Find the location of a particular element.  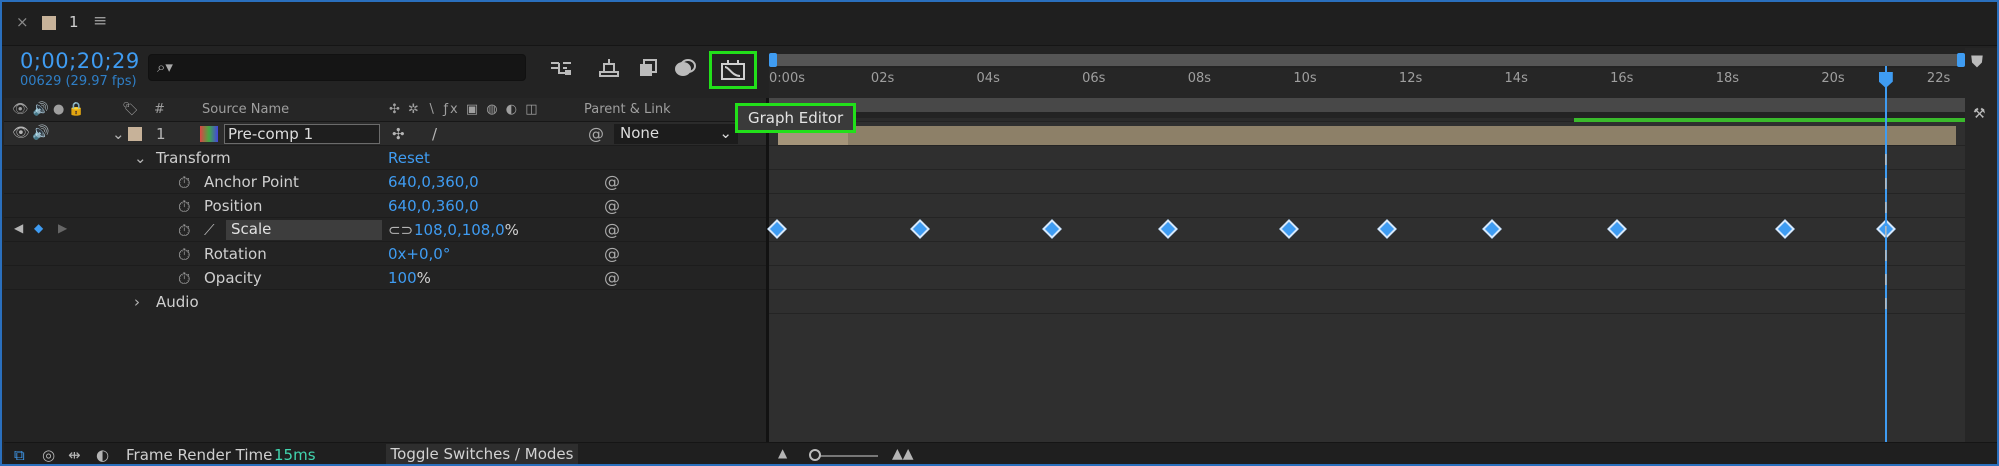

in-out-toggle-icon: ⇹ is located at coordinates (74, 455).